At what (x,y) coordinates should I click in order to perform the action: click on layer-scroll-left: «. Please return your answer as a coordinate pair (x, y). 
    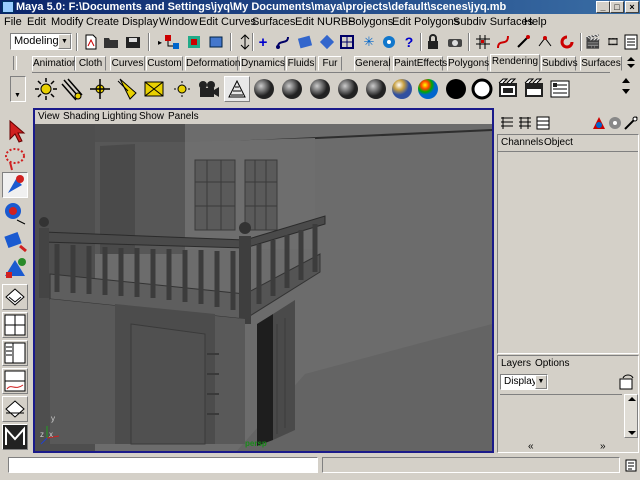
    Looking at the image, I should click on (531, 446).